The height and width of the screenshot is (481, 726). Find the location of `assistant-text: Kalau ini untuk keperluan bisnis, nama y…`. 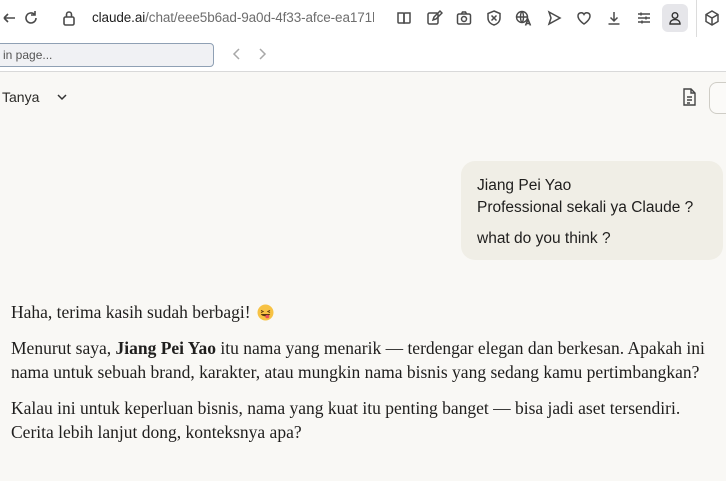

assistant-text: Kalau ini untuk keperluan bisnis, nama y… is located at coordinates (346, 420).